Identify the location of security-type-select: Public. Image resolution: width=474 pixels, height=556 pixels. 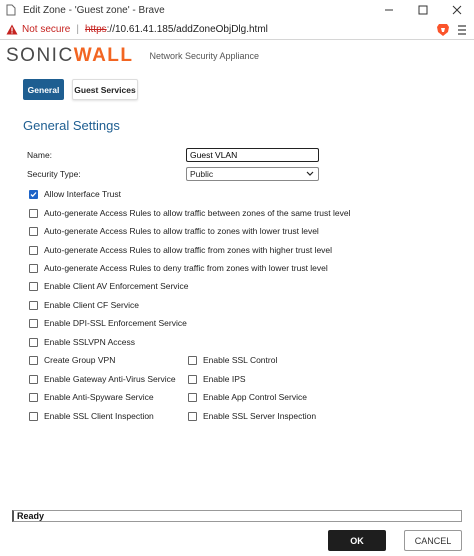
(252, 174).